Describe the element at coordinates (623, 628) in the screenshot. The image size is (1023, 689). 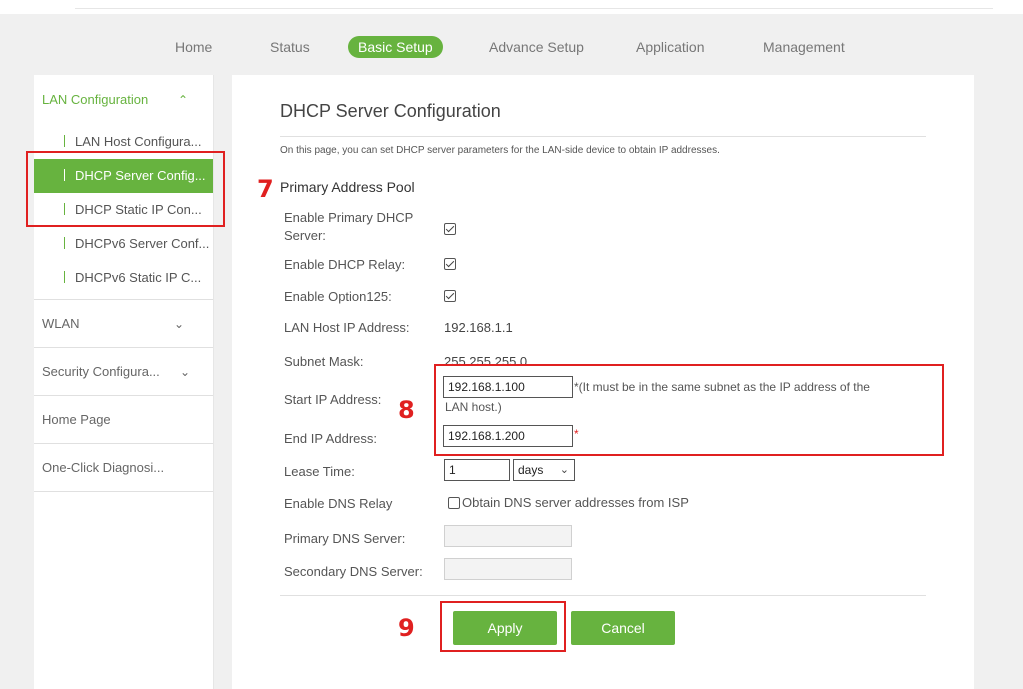
I see `cancel-button: Cancel` at that location.